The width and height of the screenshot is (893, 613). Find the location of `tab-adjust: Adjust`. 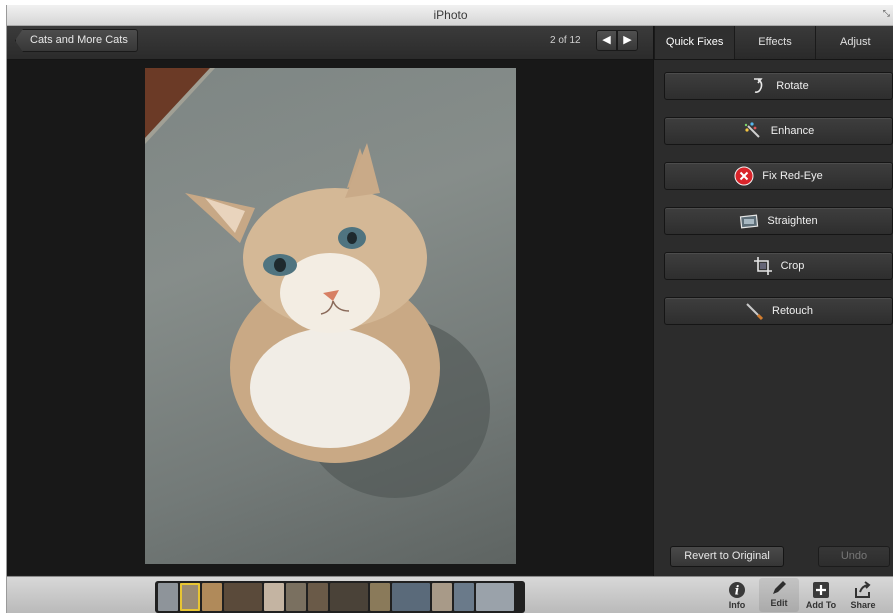

tab-adjust: Adjust is located at coordinates (853, 42).